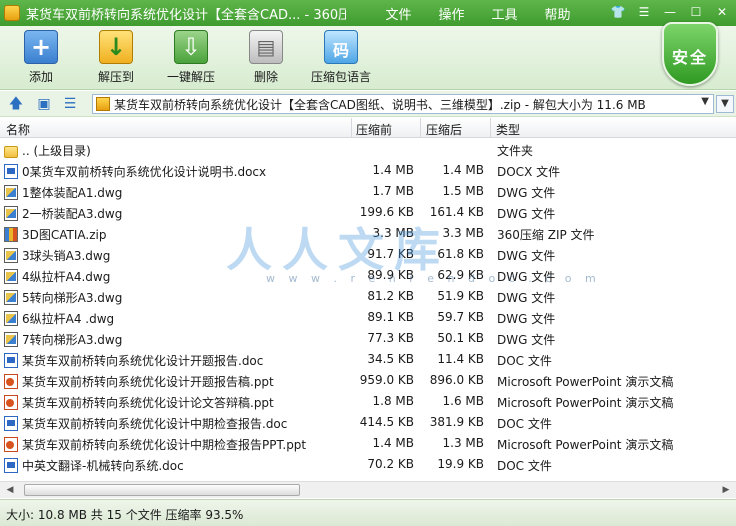  I want to click on file-packed-size: 414.5 KB, so click(386, 422).